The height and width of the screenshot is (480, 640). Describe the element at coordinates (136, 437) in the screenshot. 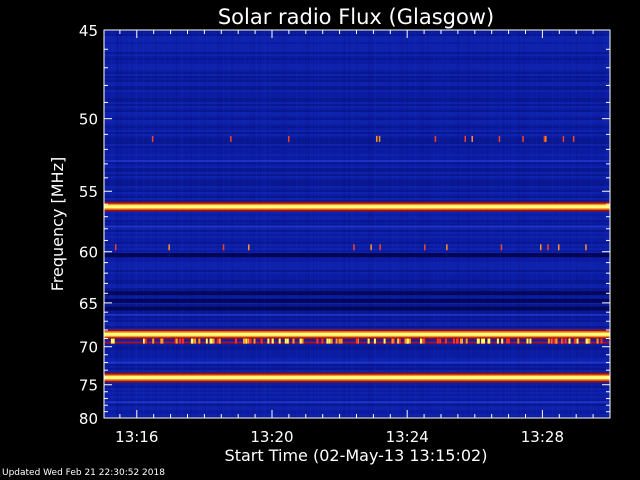

I see `x-tick-label: 13:16` at that location.